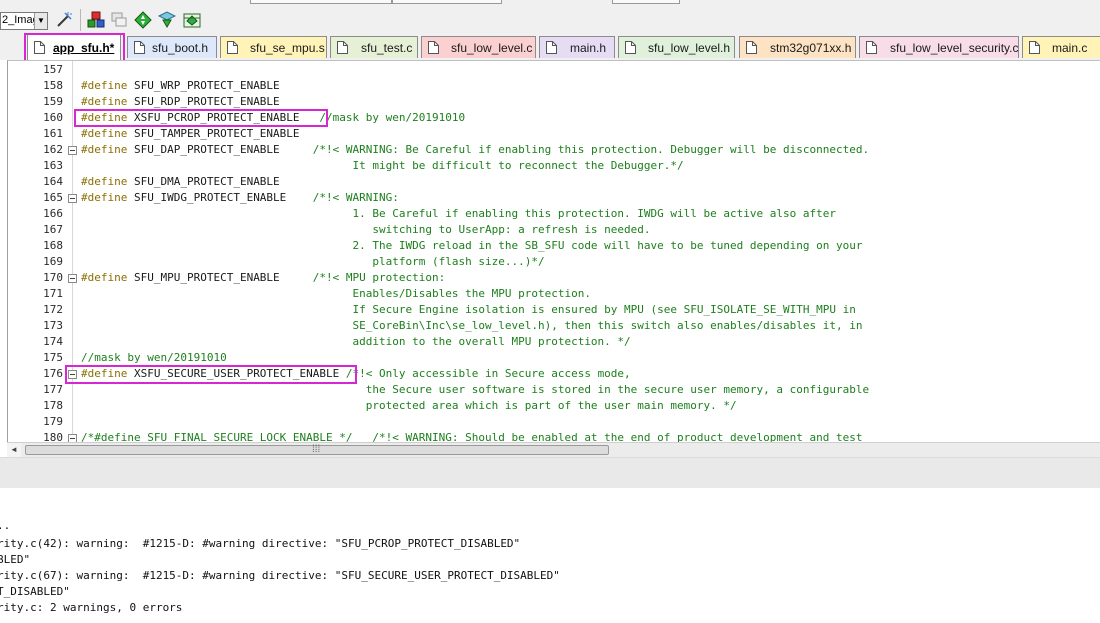 The width and height of the screenshot is (1100, 623). Describe the element at coordinates (220, 277) in the screenshot. I see `code-identifier: SFU_MPU_PROTECT_ENABLE` at that location.